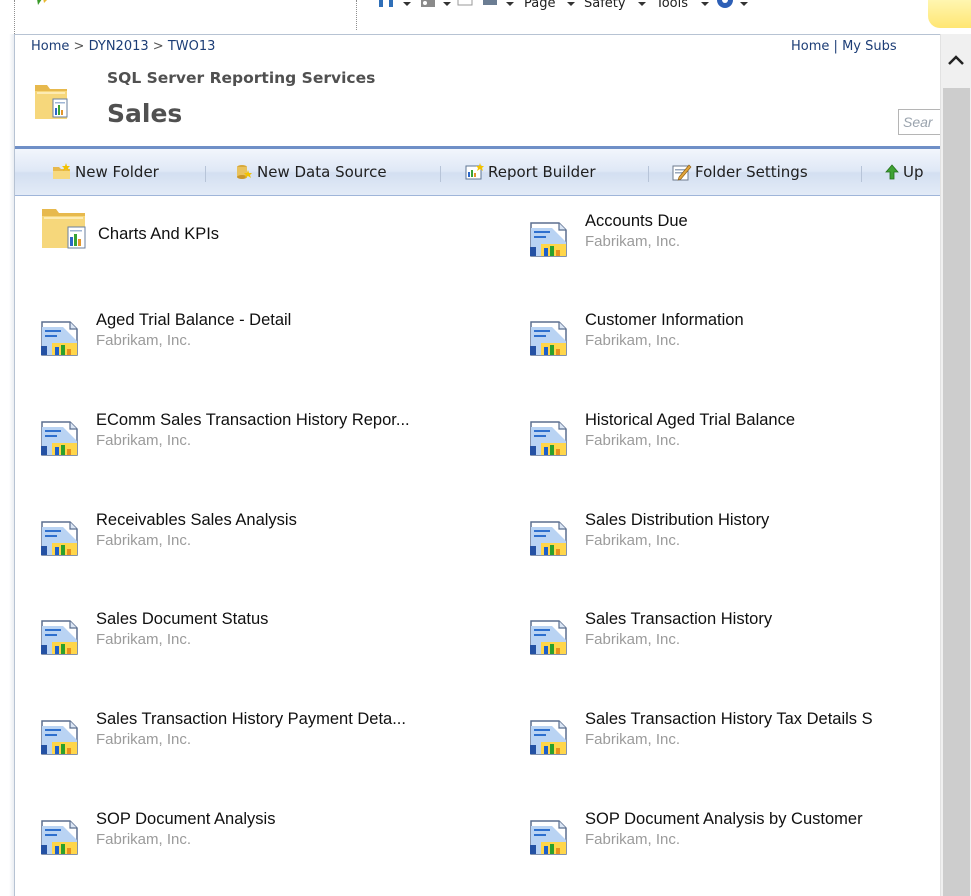 Image resolution: width=971 pixels, height=896 pixels. I want to click on scroll-up-button, so click(956, 61).